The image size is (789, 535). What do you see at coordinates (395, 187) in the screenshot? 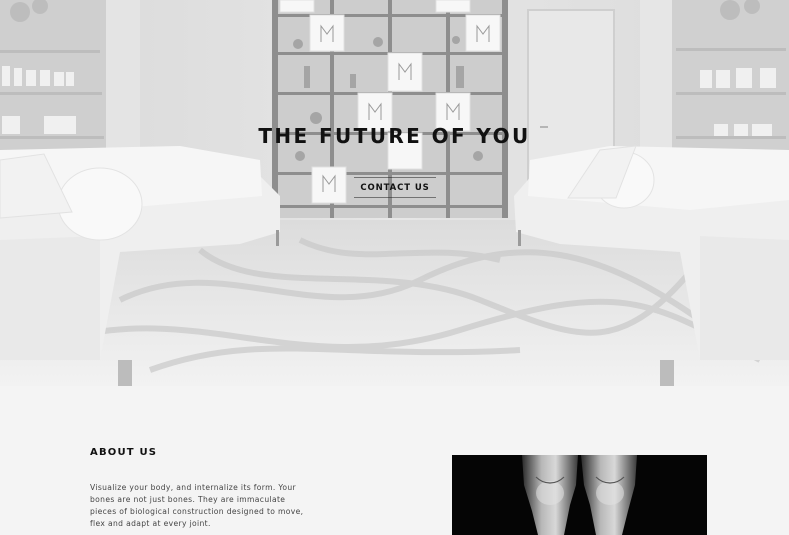
I see `contact-us-button: CONTACT US` at bounding box center [395, 187].